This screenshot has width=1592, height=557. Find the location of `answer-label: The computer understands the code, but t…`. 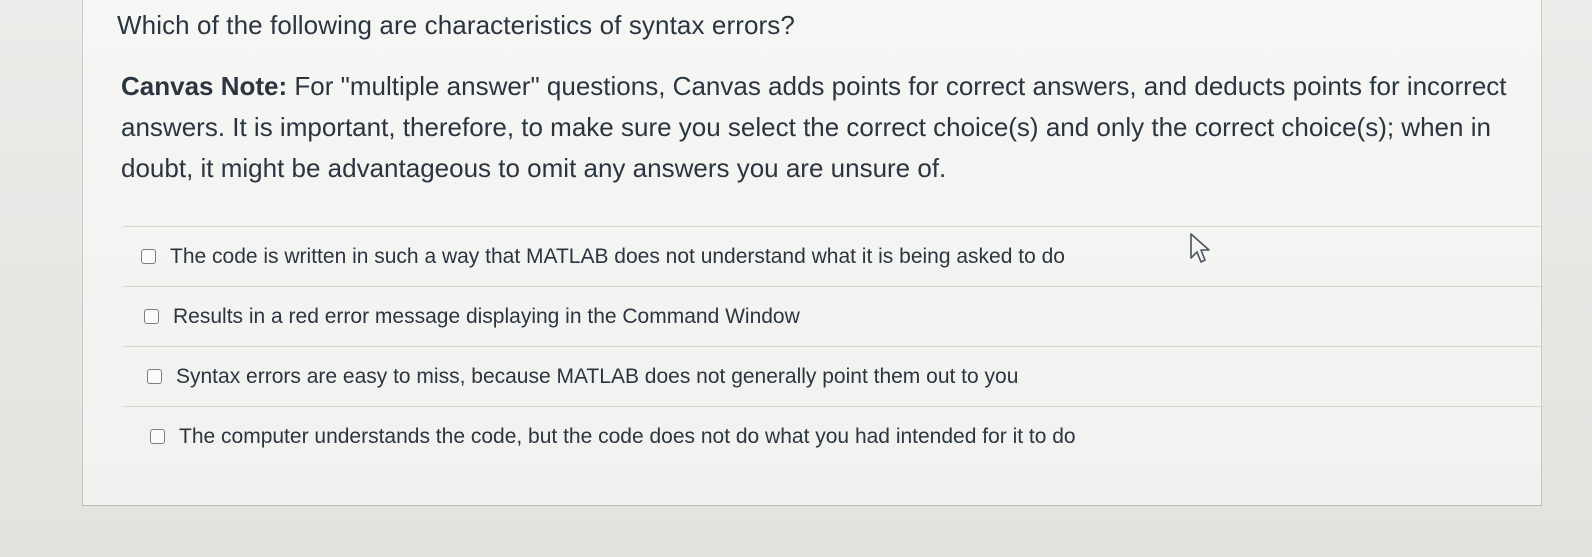

answer-label: The computer understands the code, but t… is located at coordinates (627, 437).